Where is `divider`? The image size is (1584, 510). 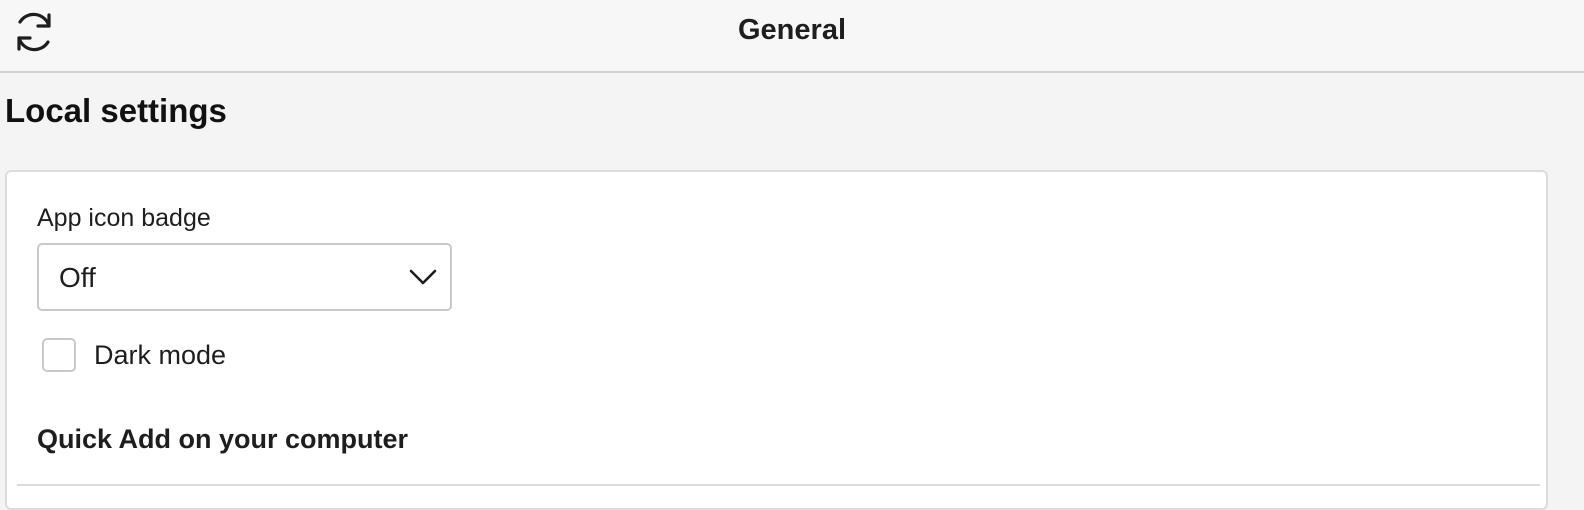 divider is located at coordinates (778, 485).